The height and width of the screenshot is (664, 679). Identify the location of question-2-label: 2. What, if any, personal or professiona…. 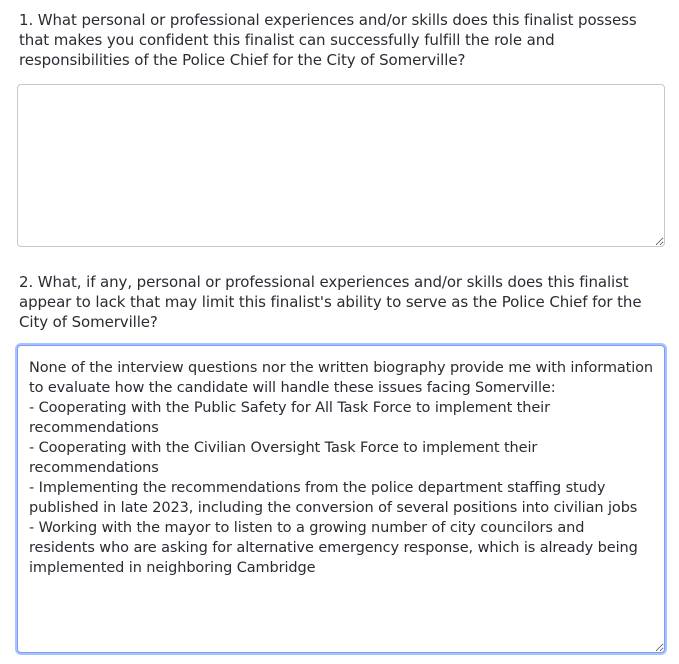
(330, 302).